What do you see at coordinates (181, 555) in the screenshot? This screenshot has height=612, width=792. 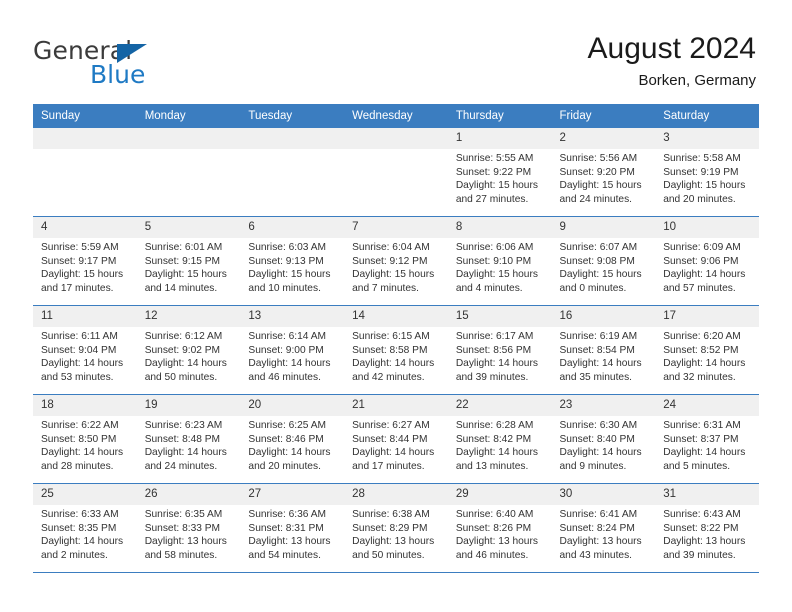 I see `daylight-line-2: and 58 minutes.` at bounding box center [181, 555].